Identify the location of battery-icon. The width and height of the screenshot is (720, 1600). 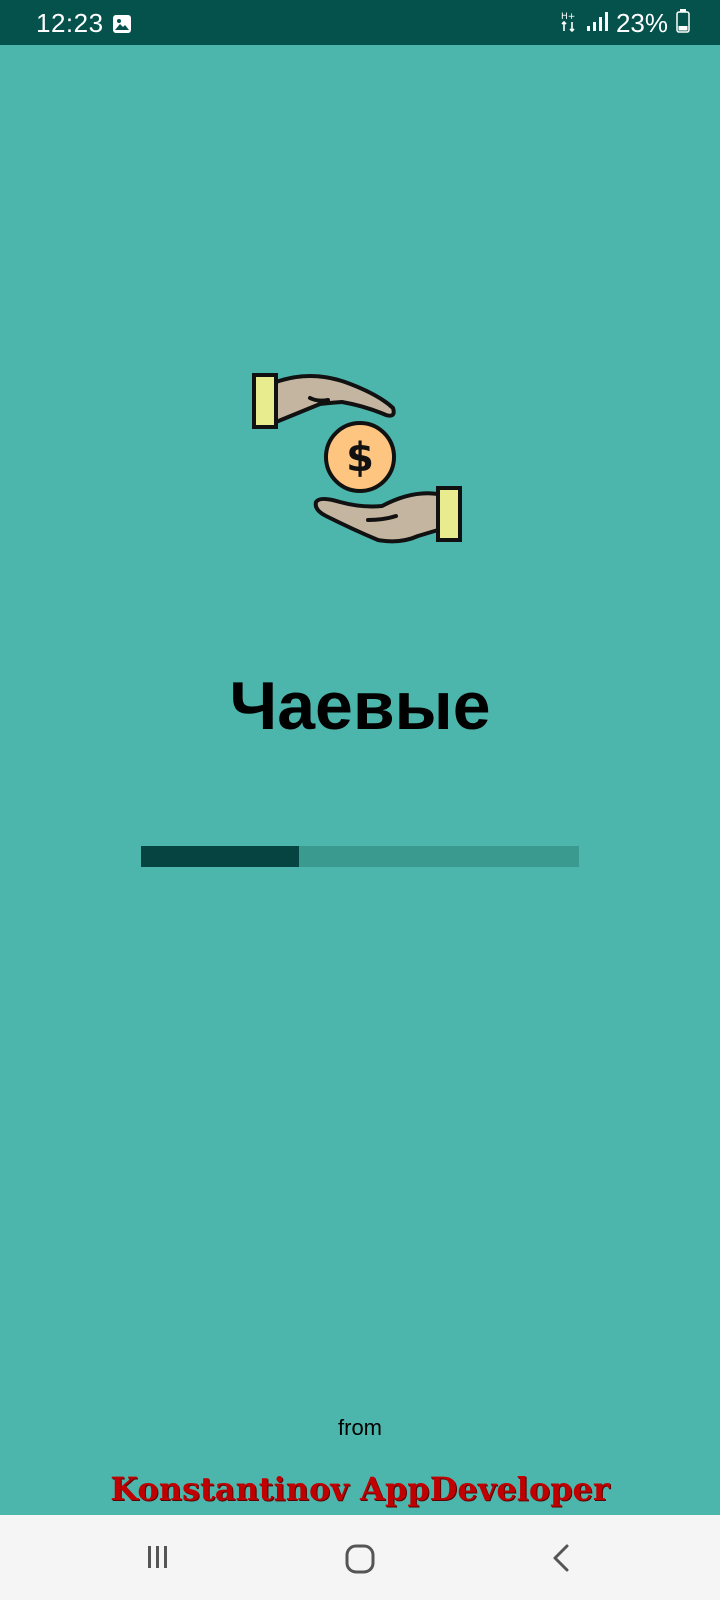
(683, 23).